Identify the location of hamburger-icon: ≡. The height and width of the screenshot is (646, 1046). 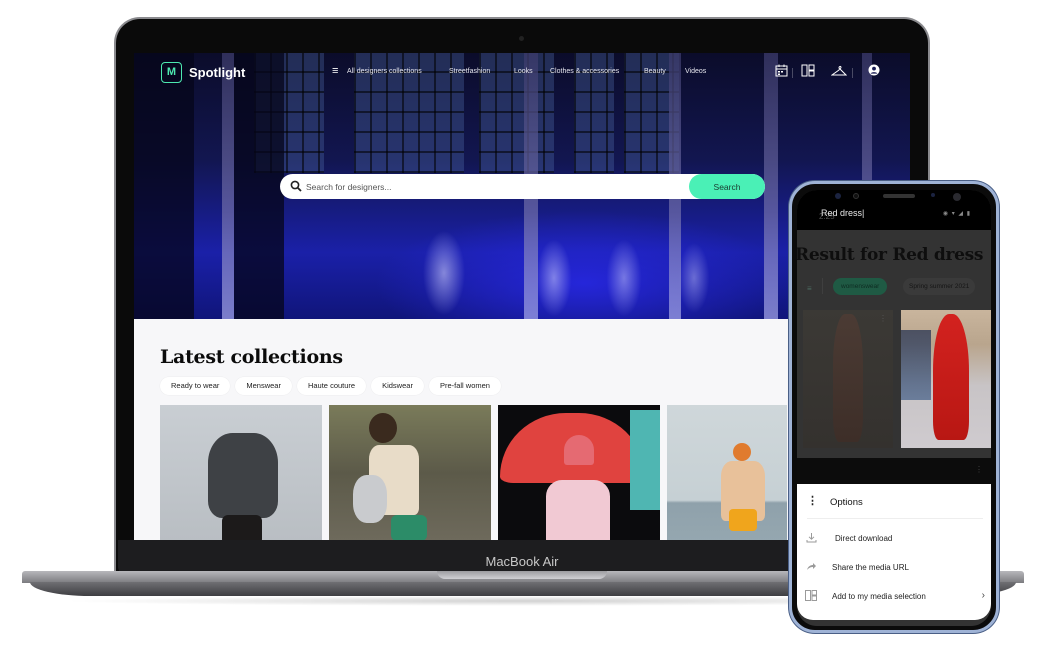
(335, 71).